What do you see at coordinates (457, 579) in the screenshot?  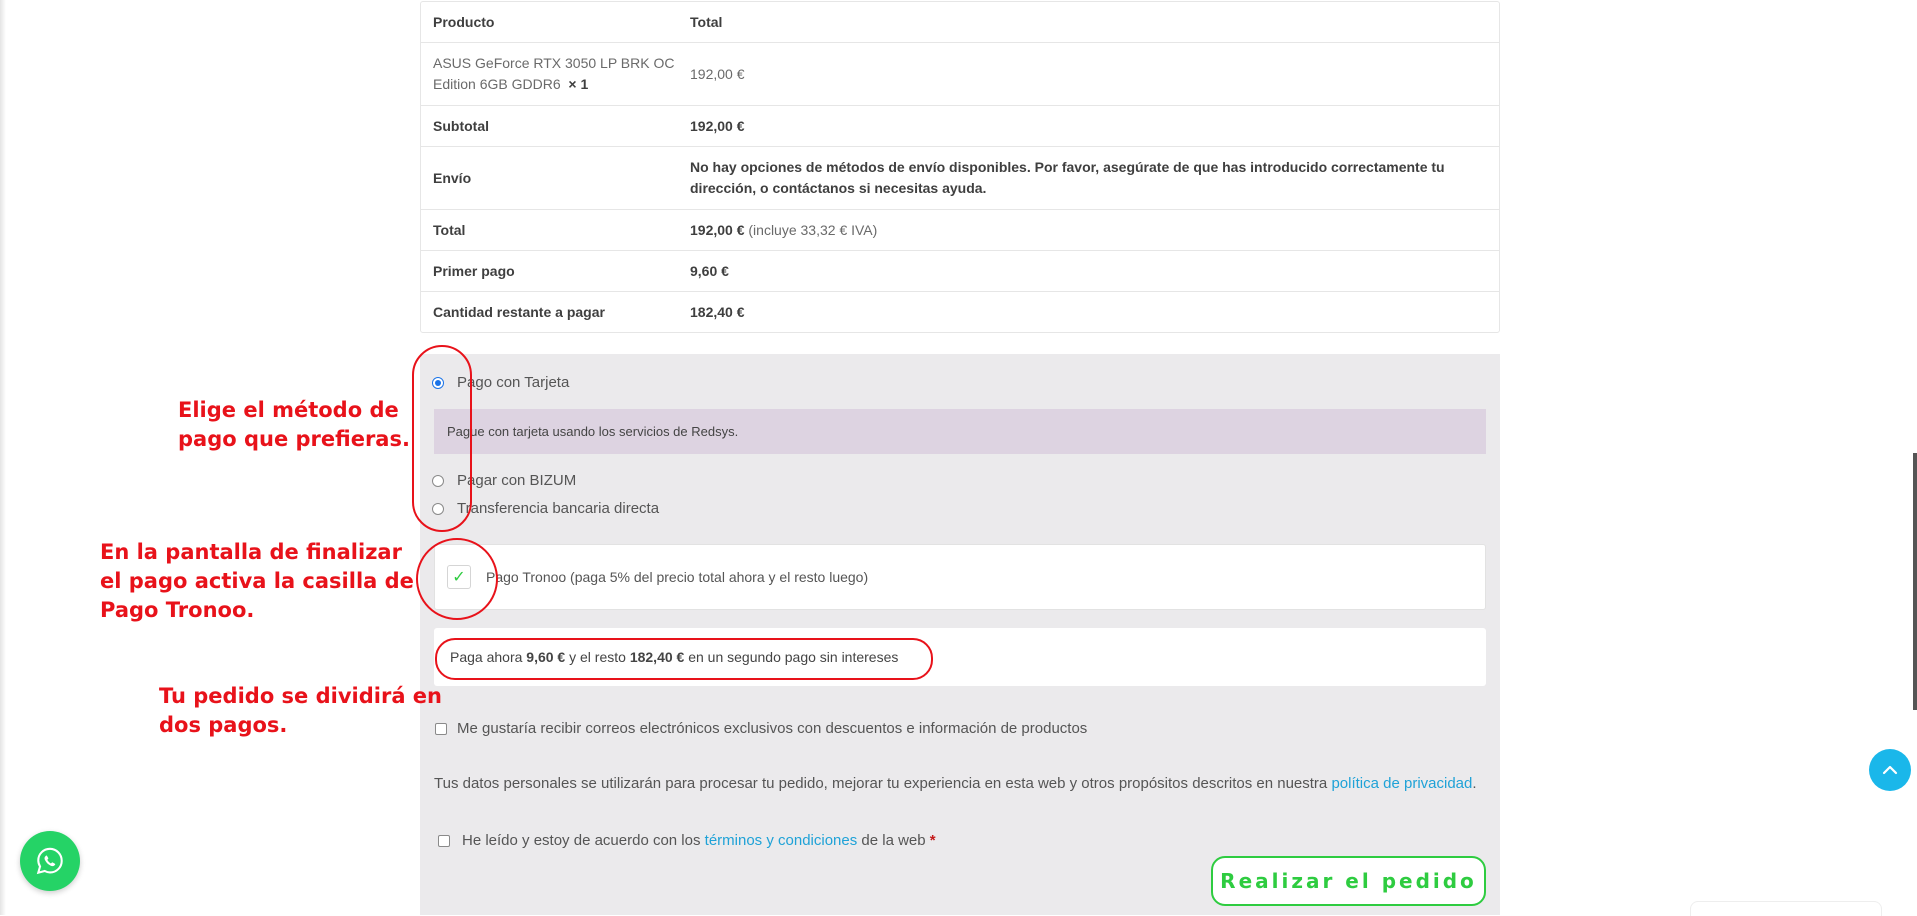 I see `annotation-ring-tronoo` at bounding box center [457, 579].